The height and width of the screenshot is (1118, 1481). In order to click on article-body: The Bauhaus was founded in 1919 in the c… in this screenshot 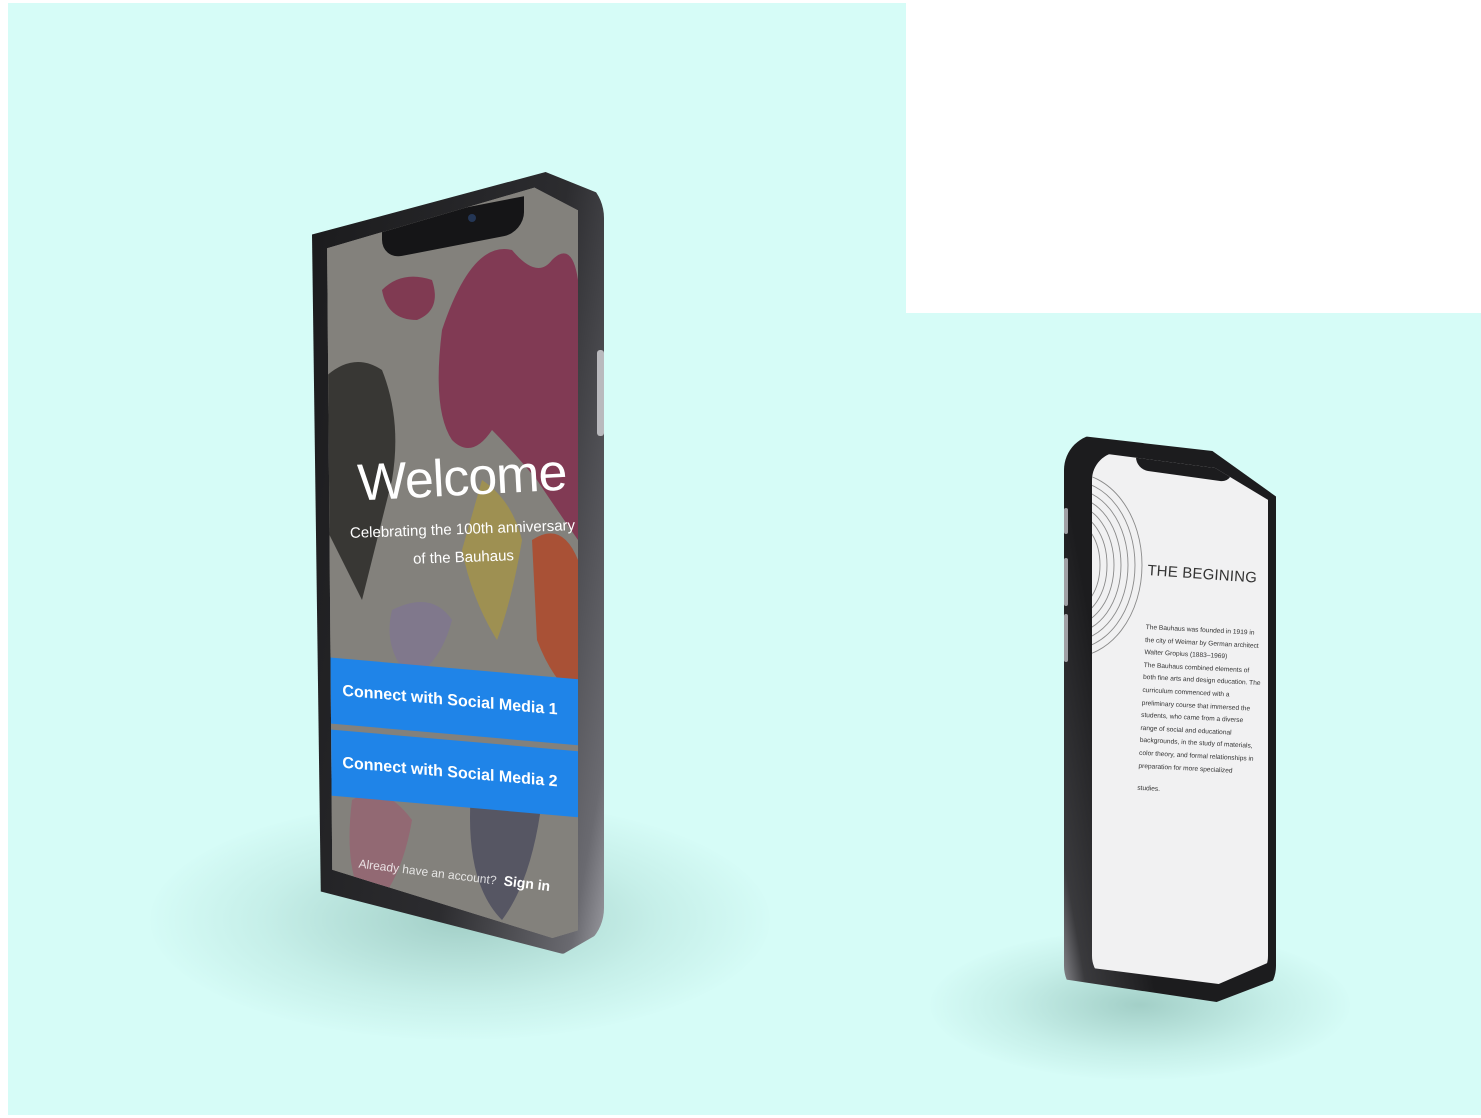, I will do `click(1200, 712)`.